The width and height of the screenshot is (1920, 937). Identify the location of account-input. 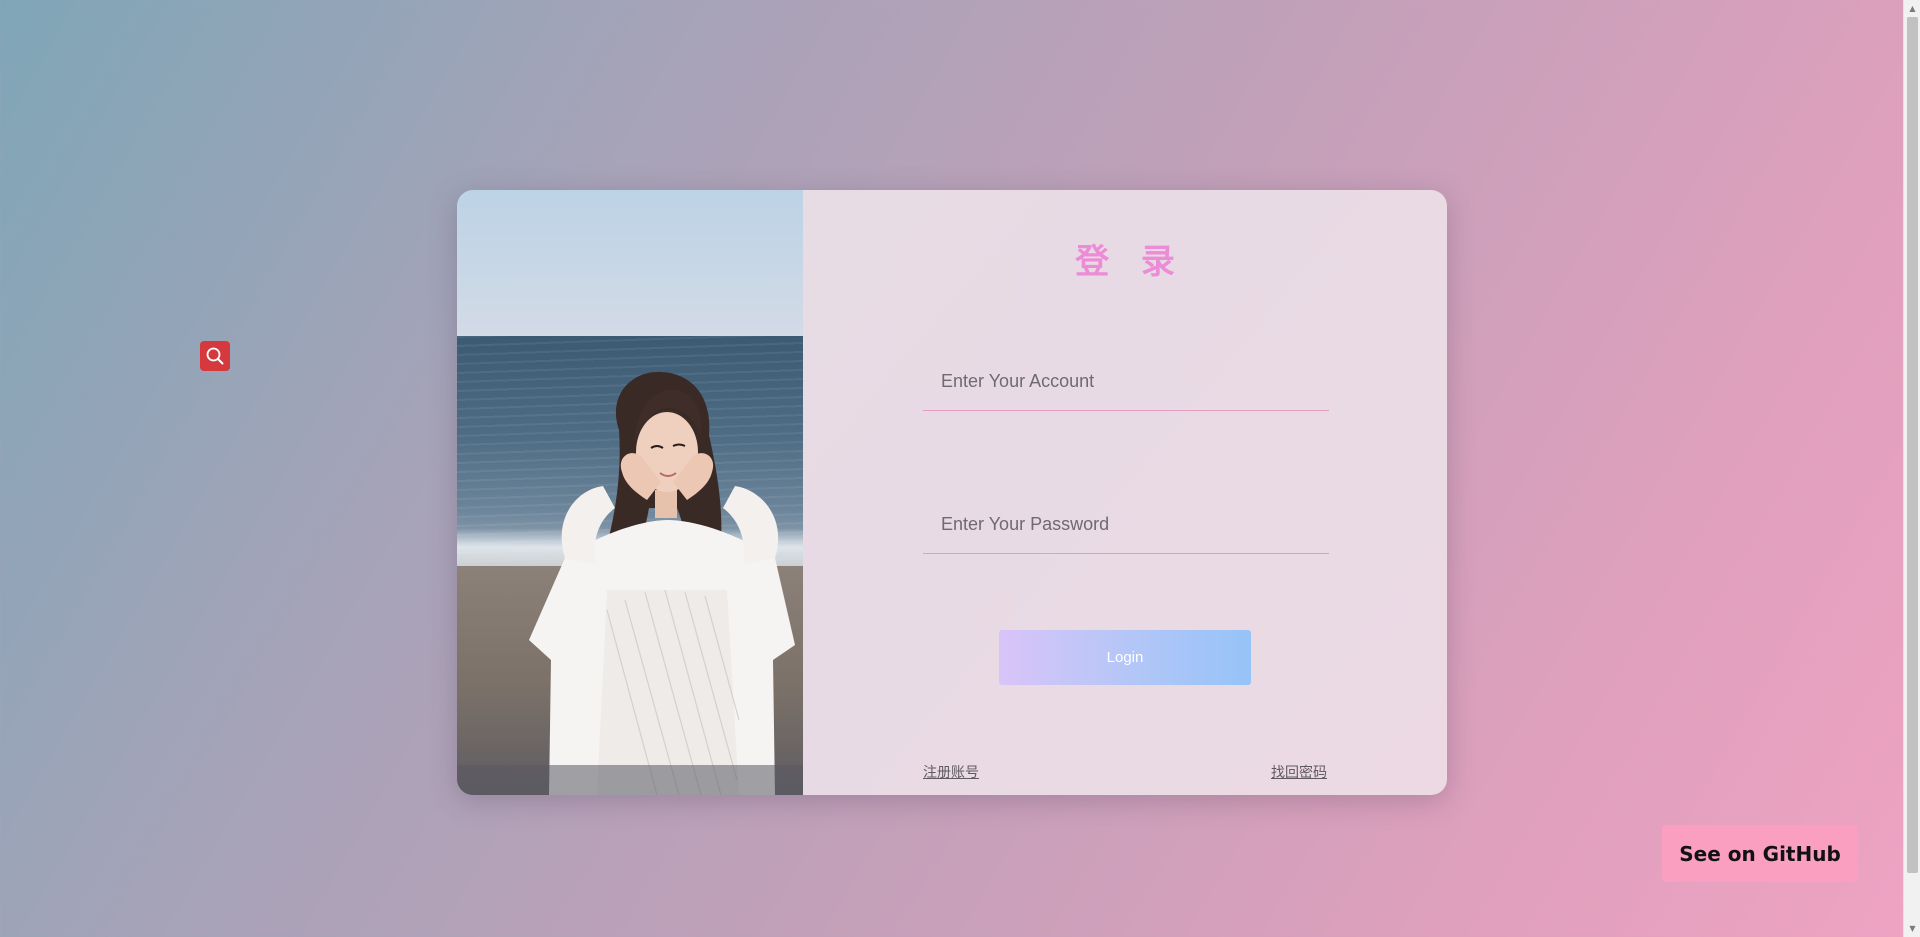
(1126, 382).